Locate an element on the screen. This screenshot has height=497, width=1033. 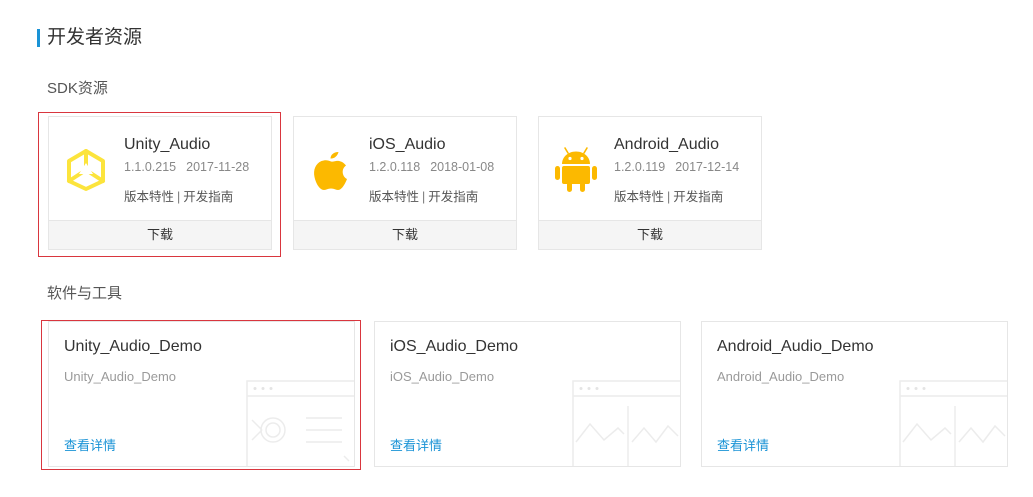
unity-icon is located at coordinates (86, 170).